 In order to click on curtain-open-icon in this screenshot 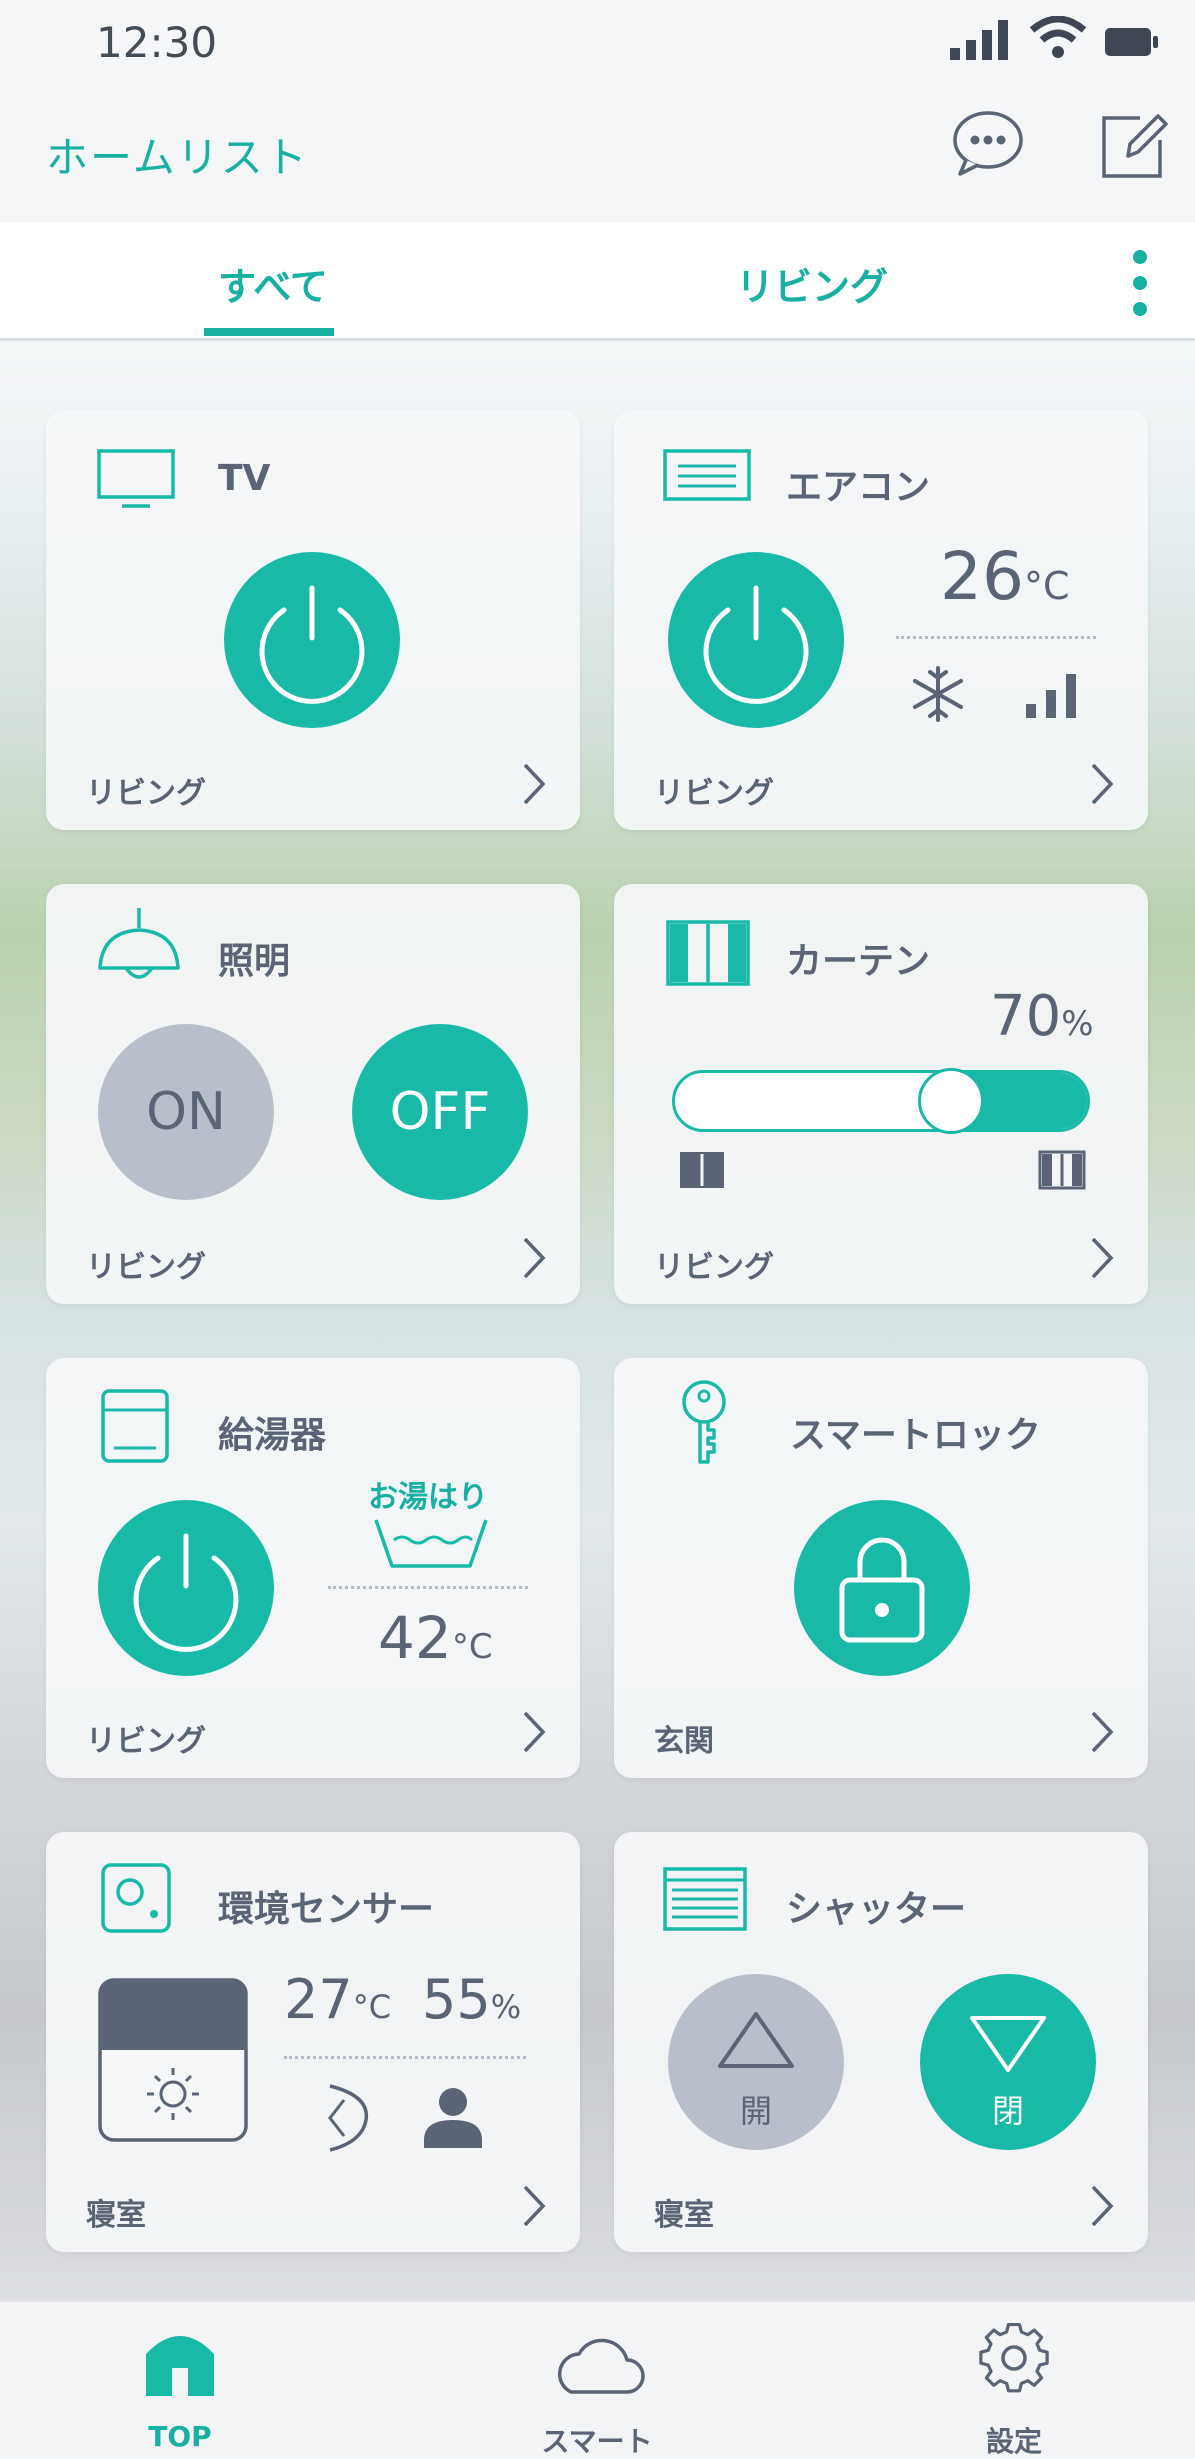, I will do `click(1062, 1170)`.